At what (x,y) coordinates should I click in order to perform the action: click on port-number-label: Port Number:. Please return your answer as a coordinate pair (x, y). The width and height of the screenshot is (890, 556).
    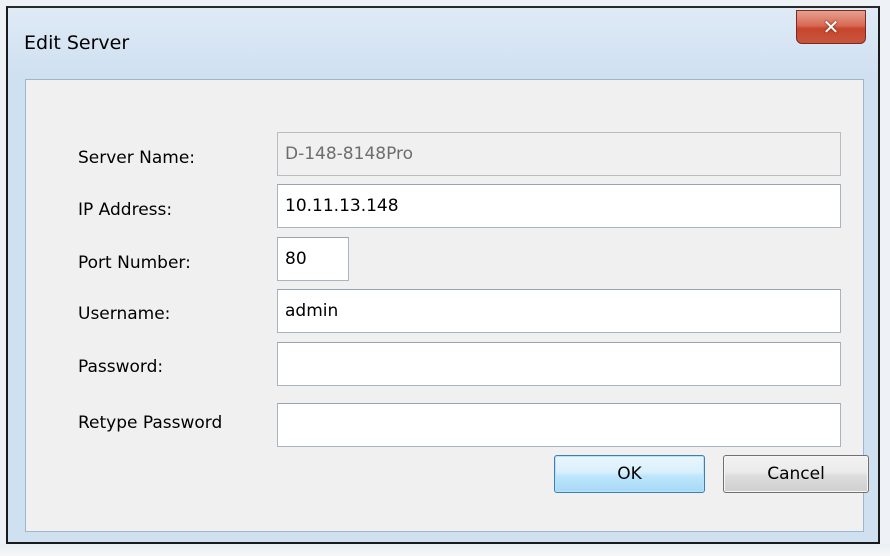
    Looking at the image, I should click on (134, 263).